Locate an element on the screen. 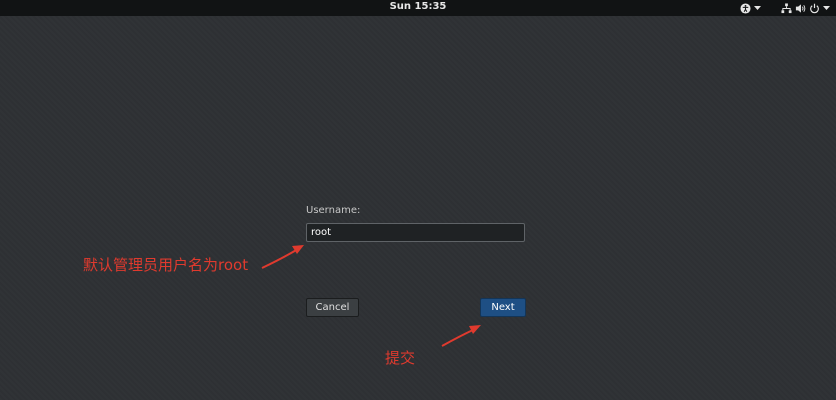 Image resolution: width=836 pixels, height=400 pixels. annotation-arrows is located at coordinates (371, 296).